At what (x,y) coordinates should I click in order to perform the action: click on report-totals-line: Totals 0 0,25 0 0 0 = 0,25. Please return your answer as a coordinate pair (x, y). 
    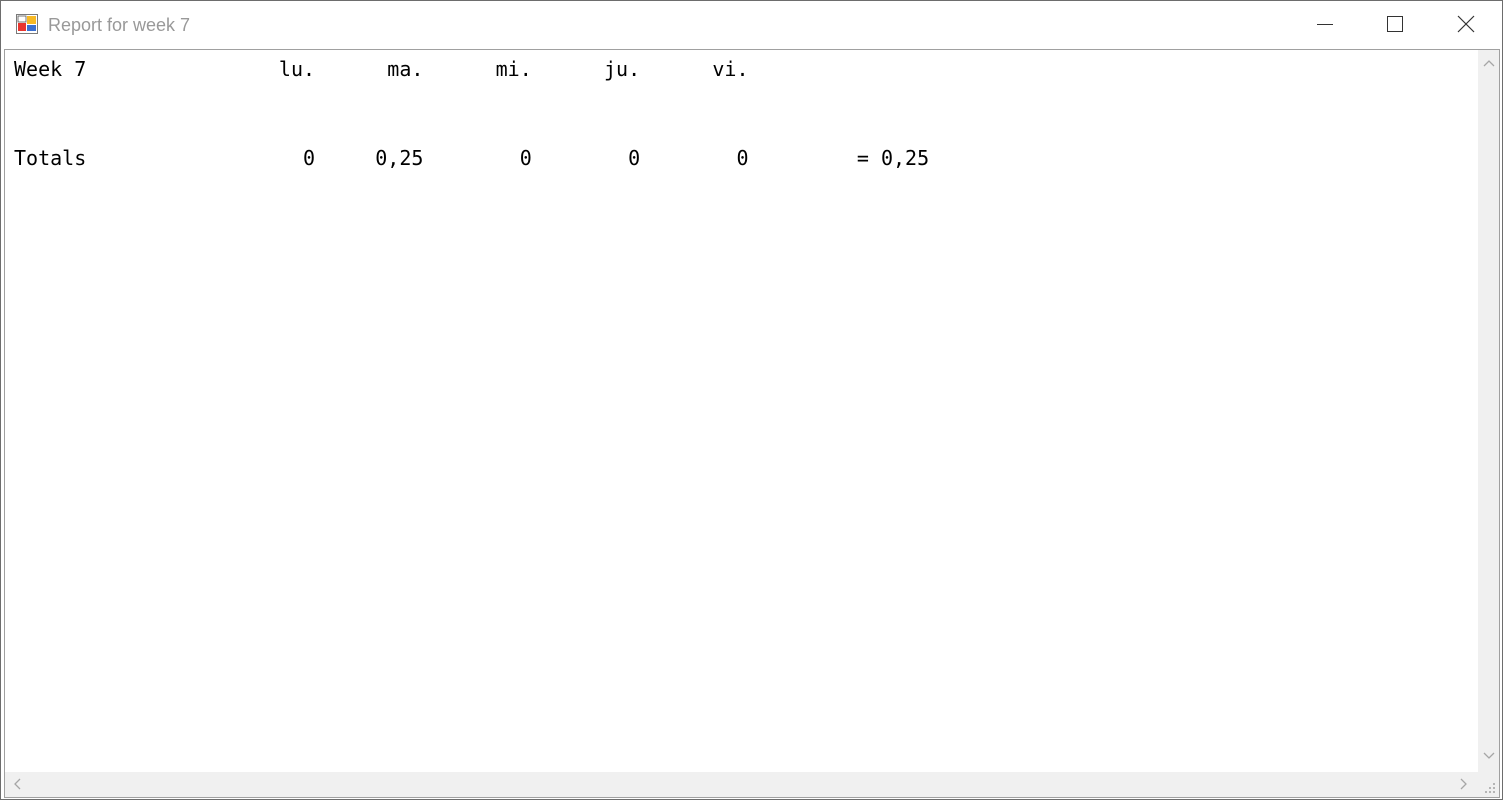
    Looking at the image, I should click on (472, 158).